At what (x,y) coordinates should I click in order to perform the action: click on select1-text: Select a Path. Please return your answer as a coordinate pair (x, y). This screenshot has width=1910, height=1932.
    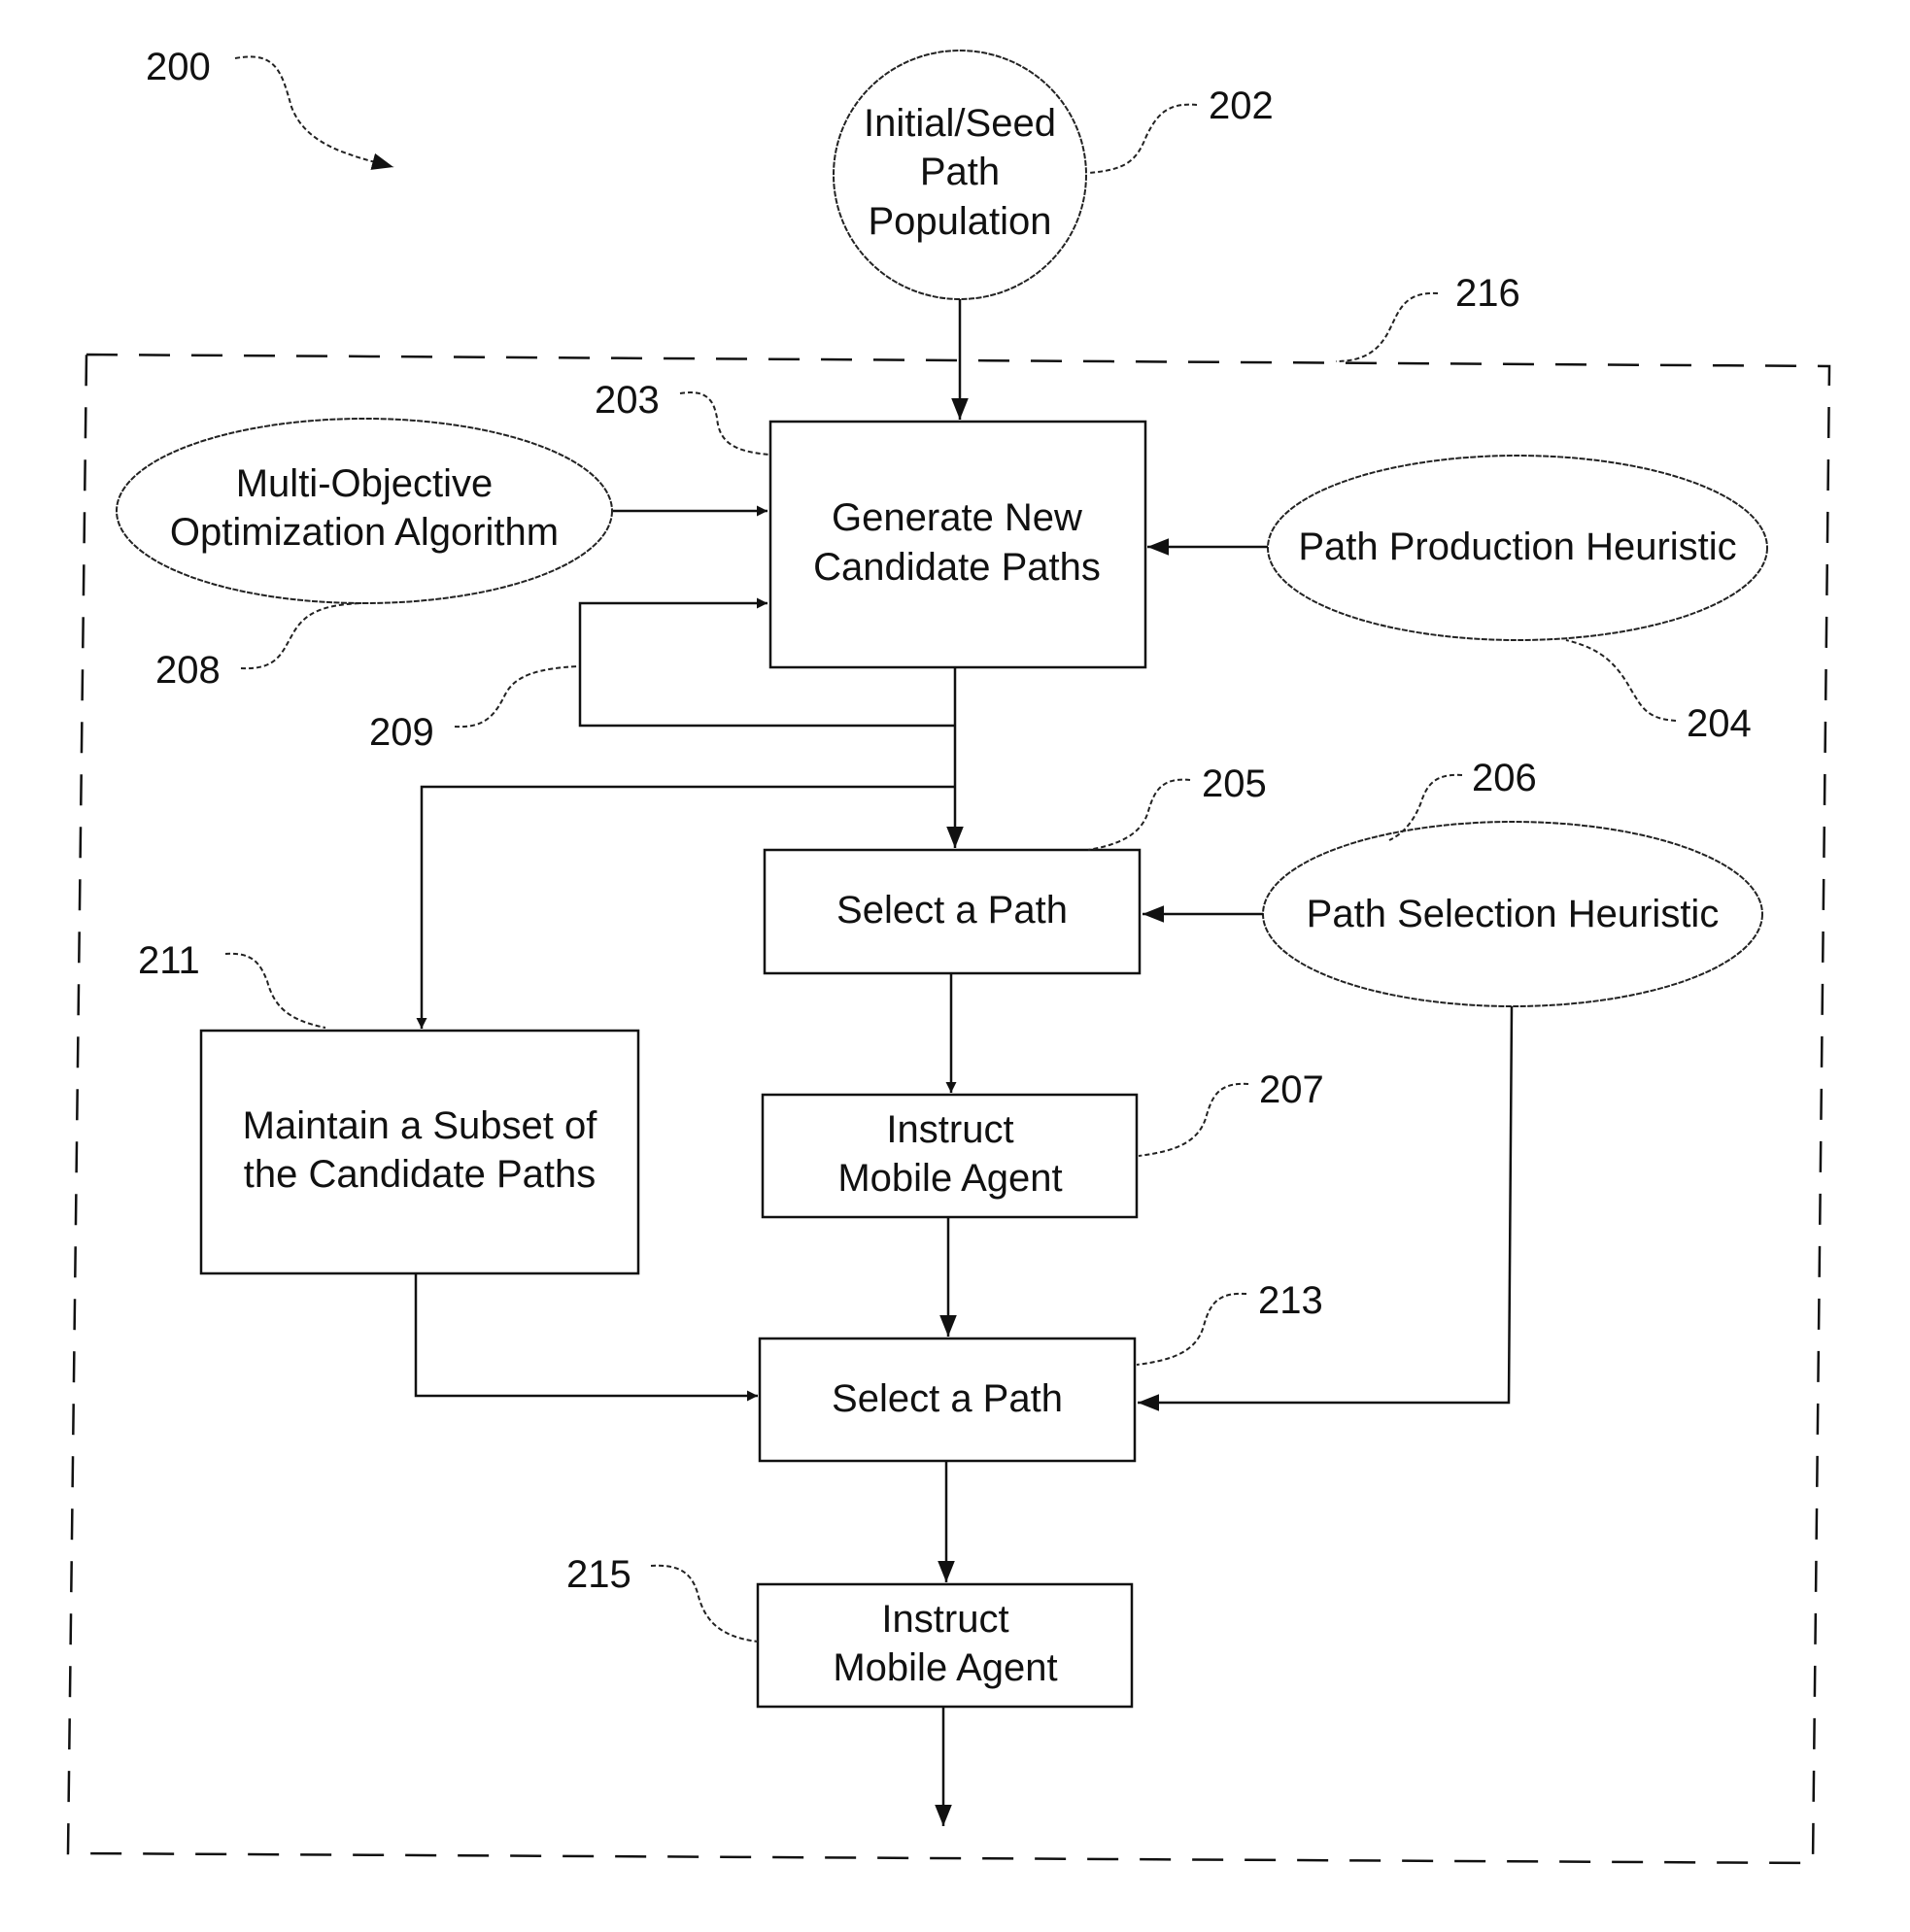
    Looking at the image, I should click on (952, 910).